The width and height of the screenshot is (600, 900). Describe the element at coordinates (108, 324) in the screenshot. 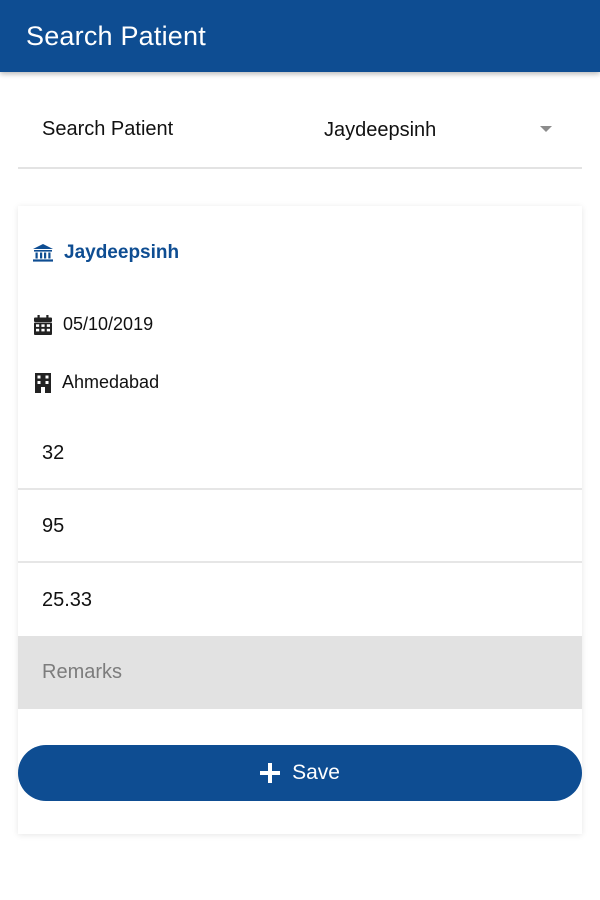

I see `patient-date: 05/10/2019` at that location.